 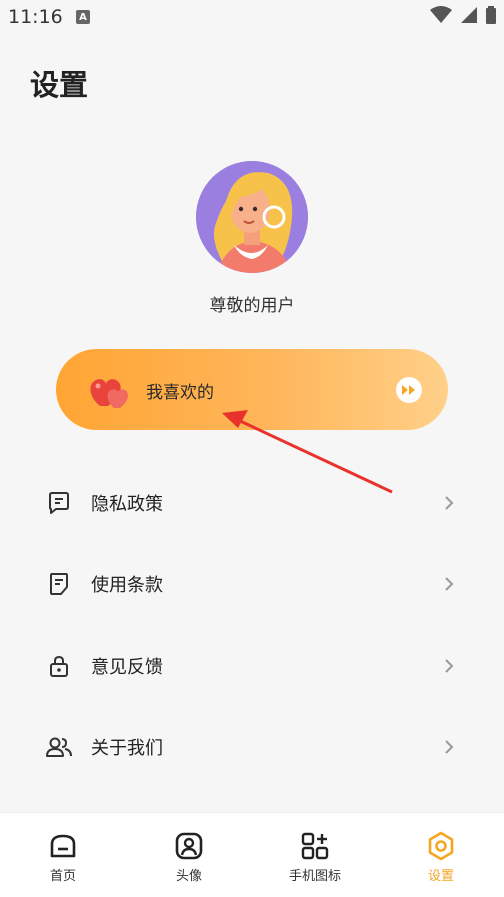 I want to click on avatar-icon, so click(x=189, y=846).